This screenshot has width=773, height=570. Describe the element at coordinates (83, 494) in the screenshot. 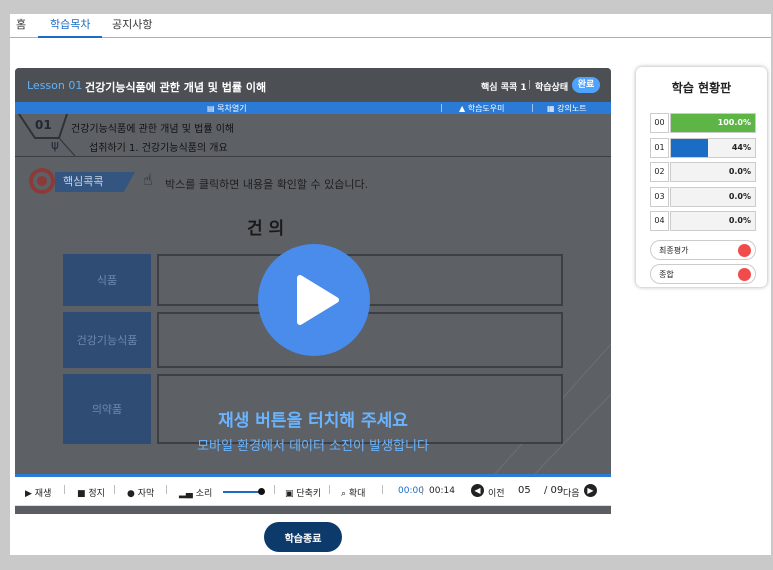

I see `stop-icon: ■` at that location.